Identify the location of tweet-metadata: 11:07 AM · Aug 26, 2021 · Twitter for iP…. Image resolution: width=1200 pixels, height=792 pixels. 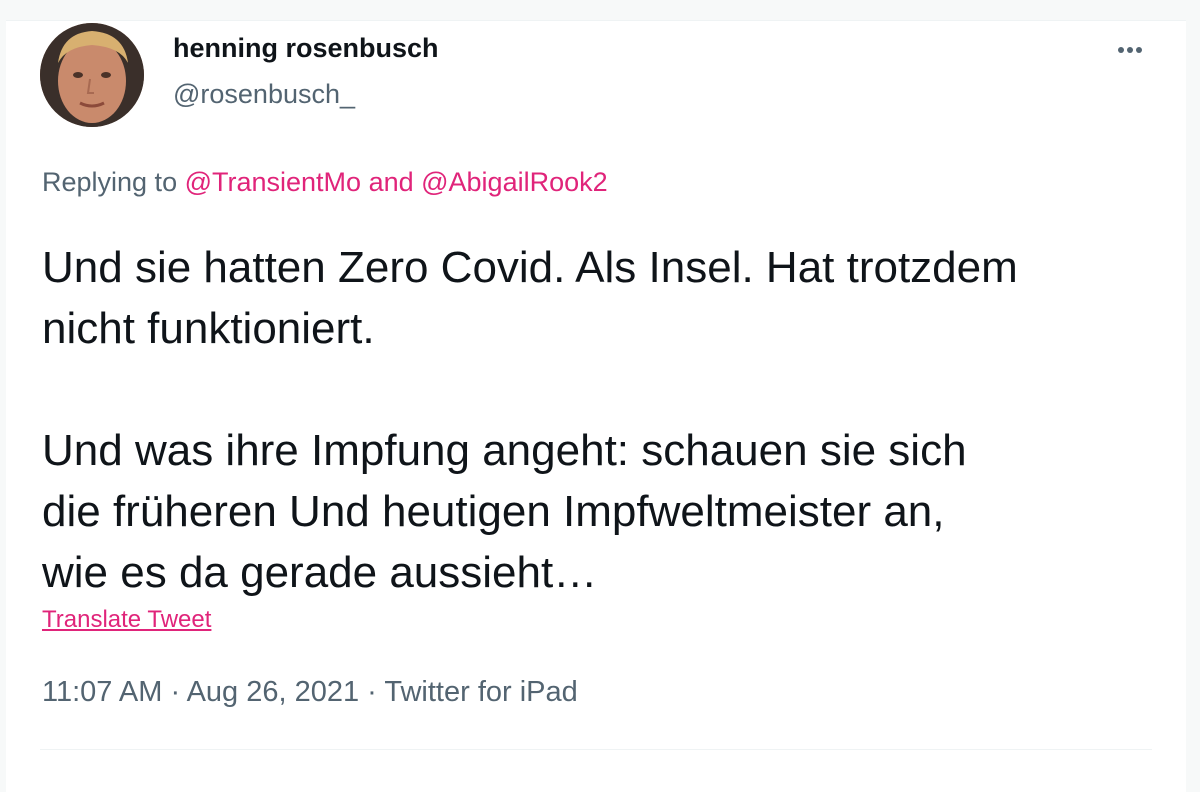
(310, 692).